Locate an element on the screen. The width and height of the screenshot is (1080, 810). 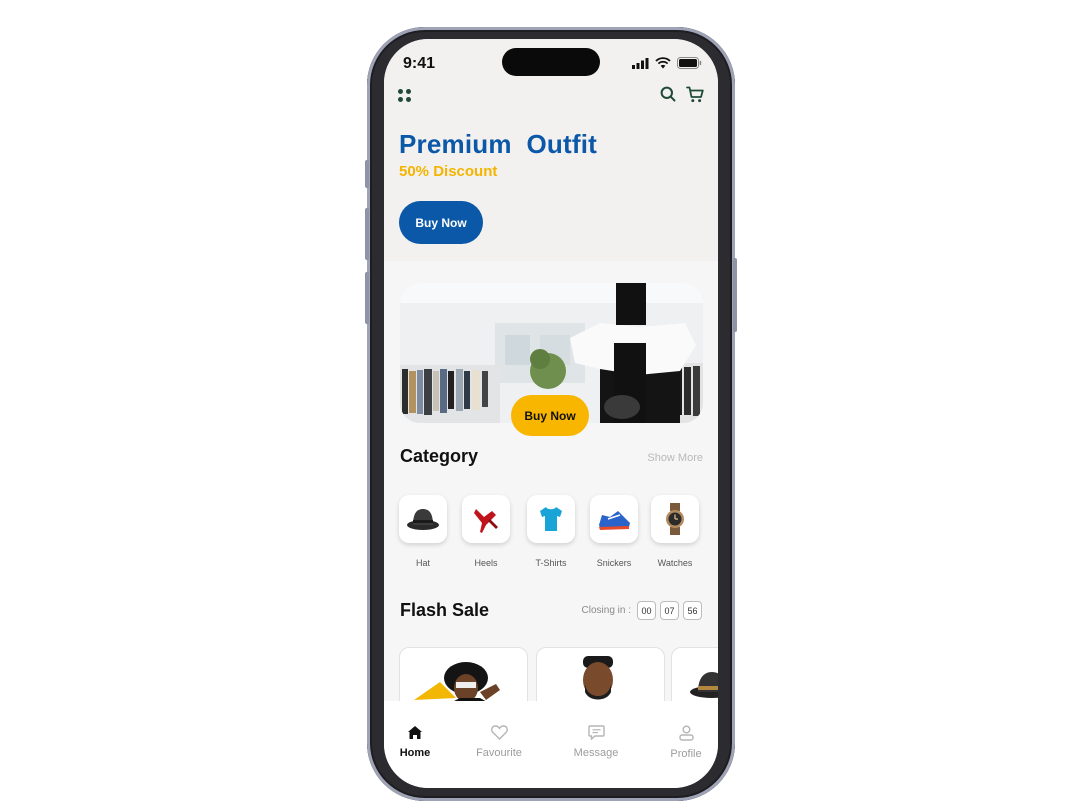
hero-buy-now-button: Buy Now is located at coordinates (441, 222).